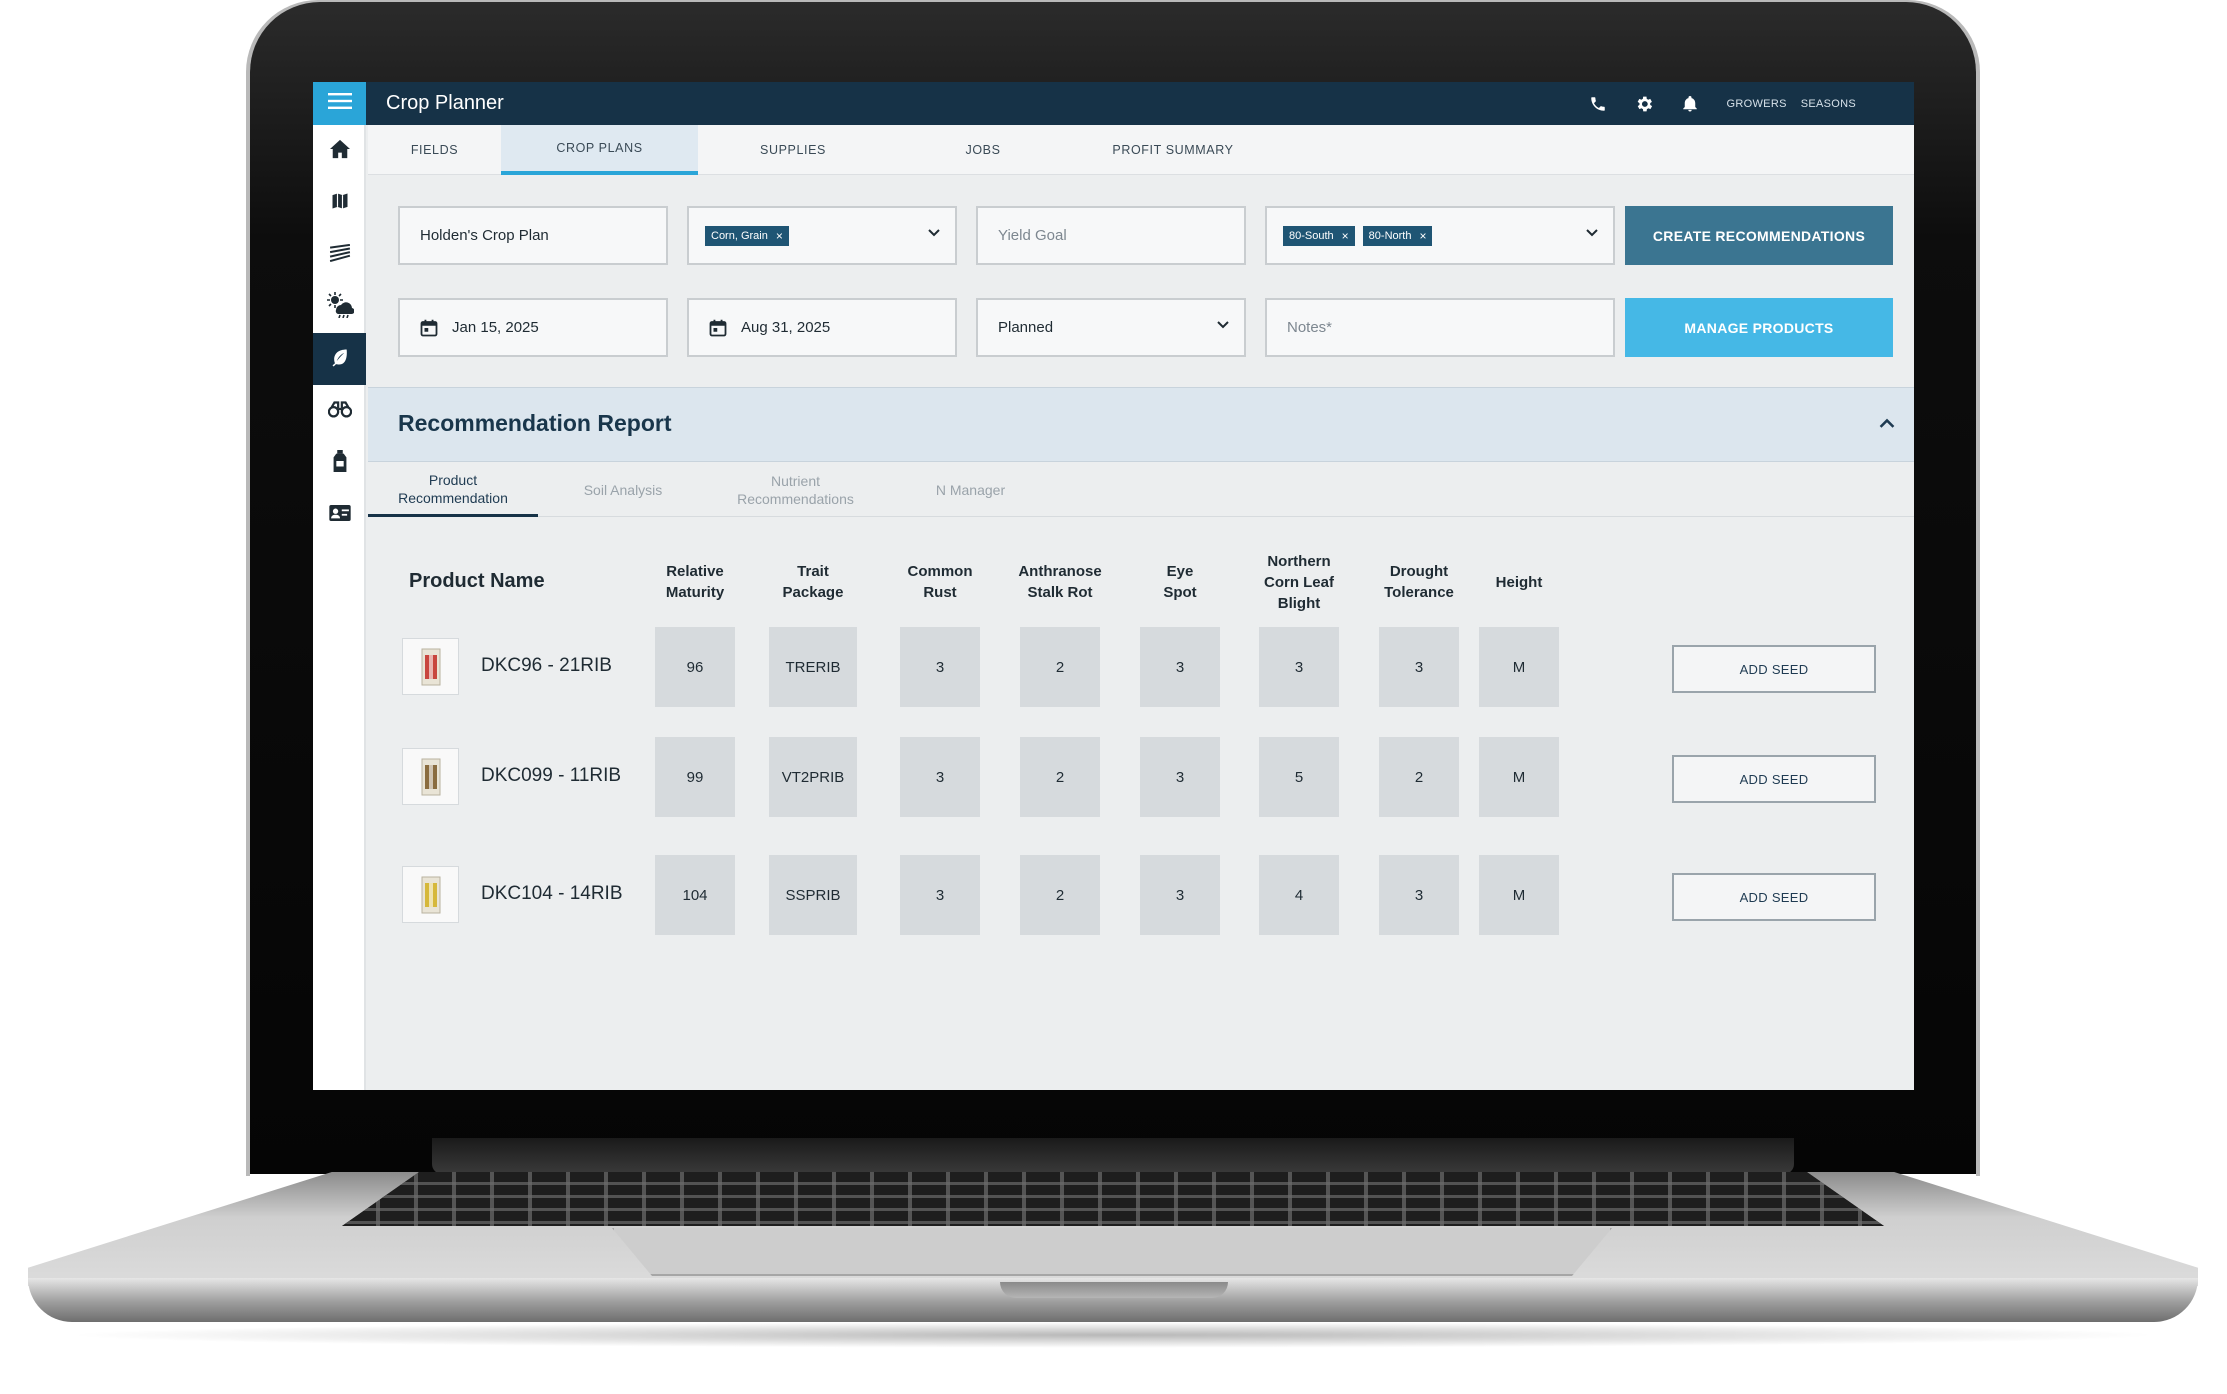 This screenshot has width=2227, height=1394. I want to click on field-select: 80-South × 80-North ×, so click(1440, 235).